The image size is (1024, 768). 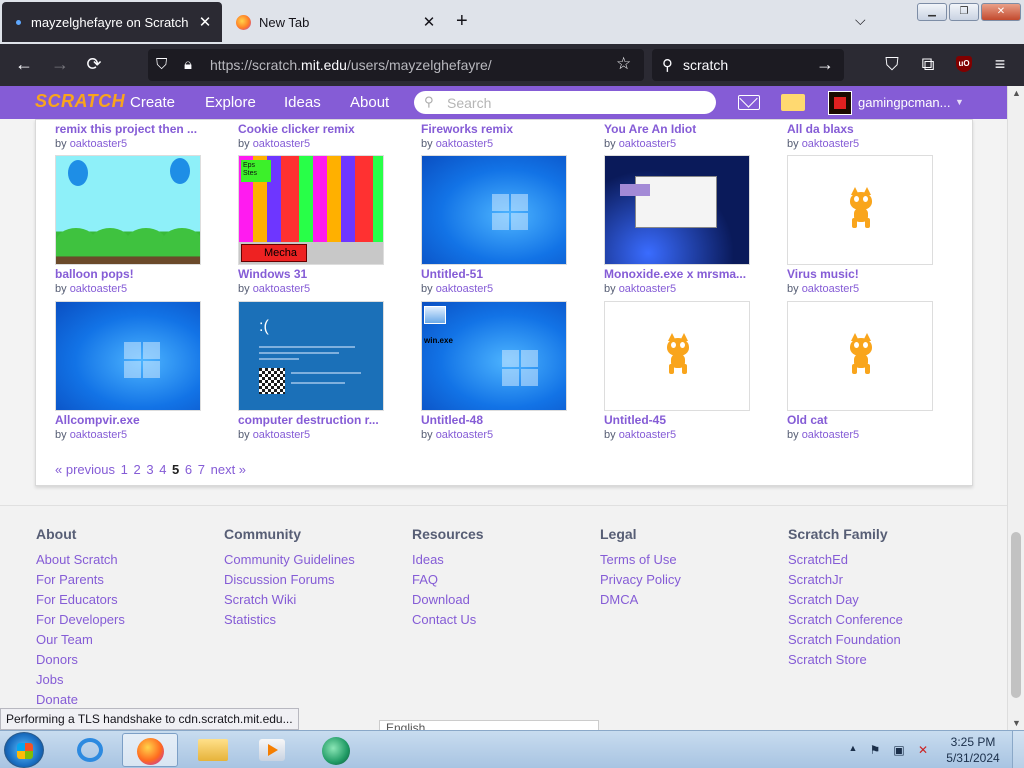 What do you see at coordinates (853, 750) in the screenshot?
I see `tray-expand-icon: ▲` at bounding box center [853, 750].